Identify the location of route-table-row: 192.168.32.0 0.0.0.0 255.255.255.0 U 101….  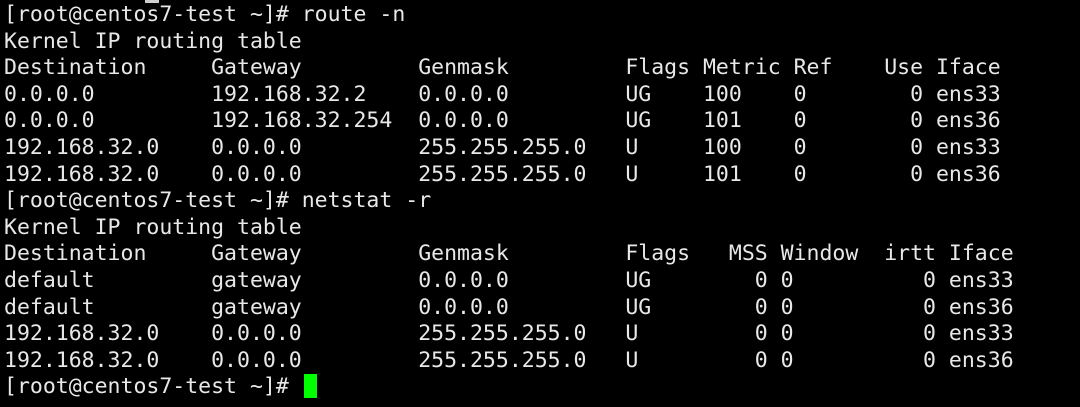
(502, 174).